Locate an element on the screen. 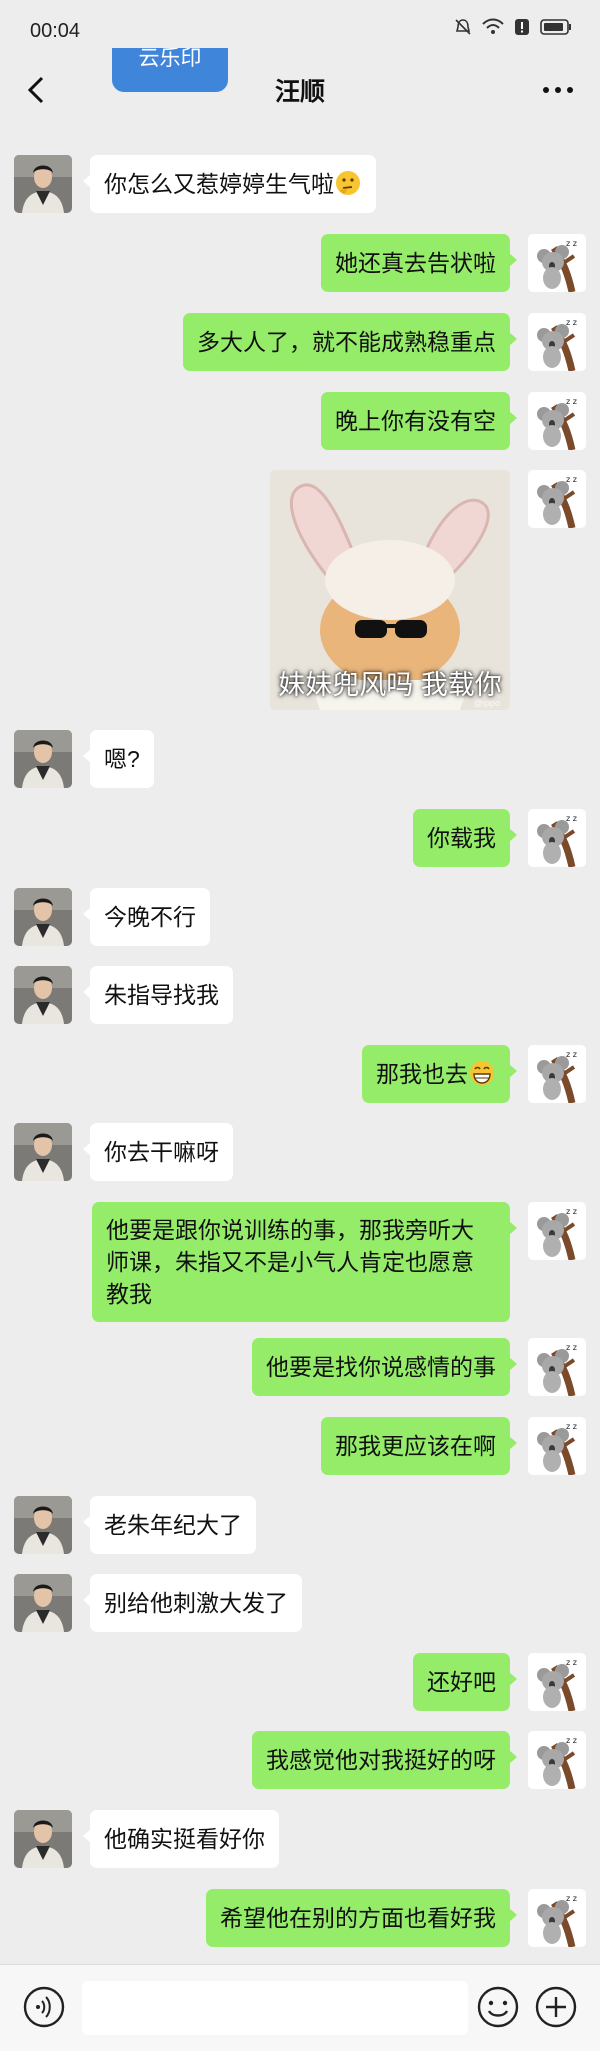 This screenshot has height=2051, width=600. outgoing-message-bubble: 他要是找你说感情的事 is located at coordinates (384, 1367).